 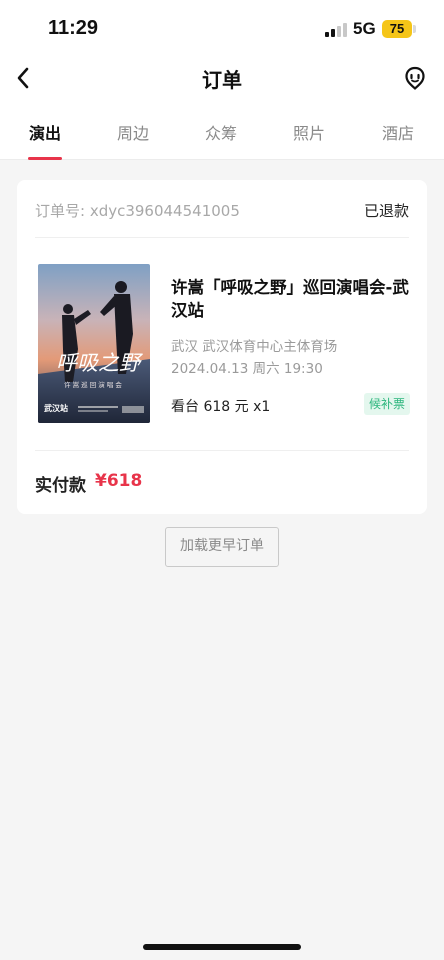 What do you see at coordinates (222, 28) in the screenshot?
I see `status-bar: 11:29 5G 75` at bounding box center [222, 28].